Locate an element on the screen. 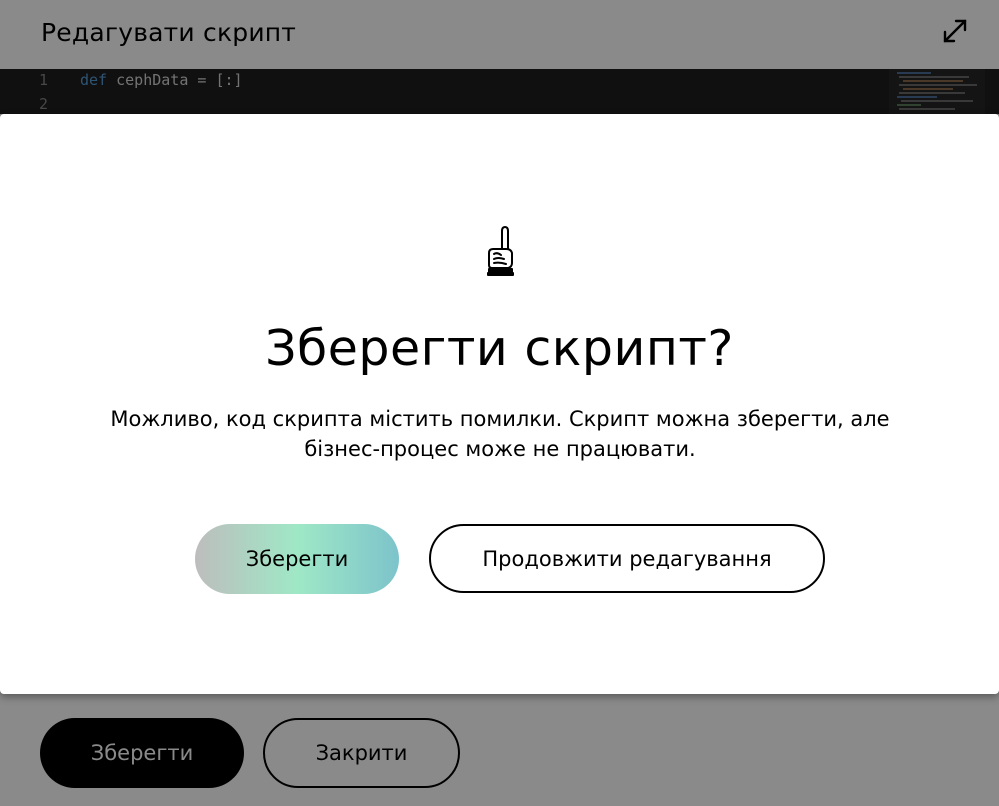  confirm-save-button: Зберегти is located at coordinates (297, 559).